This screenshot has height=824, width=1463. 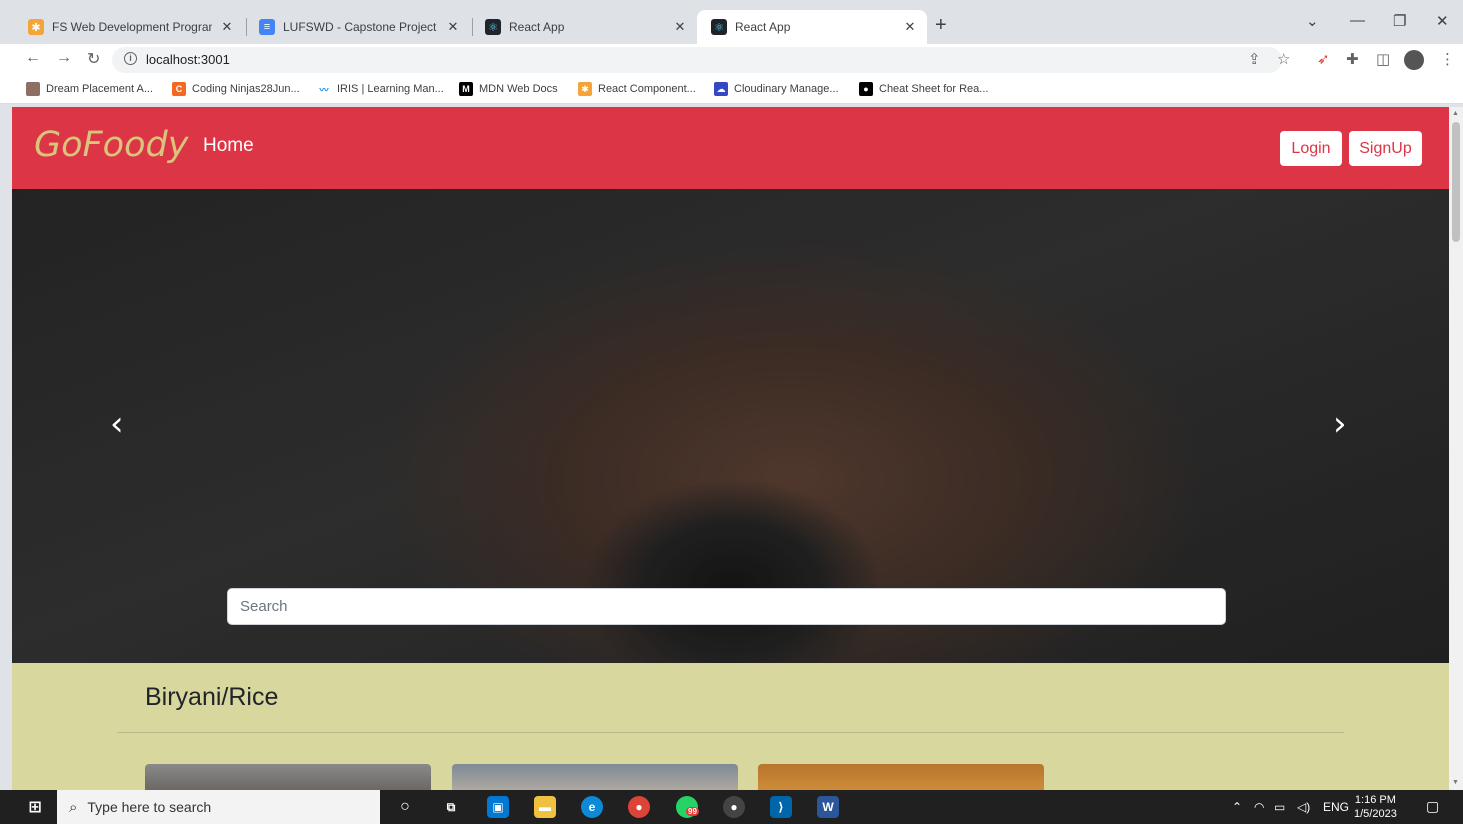 I want to click on chrome-profile-icon: ●, so click(x=734, y=807).